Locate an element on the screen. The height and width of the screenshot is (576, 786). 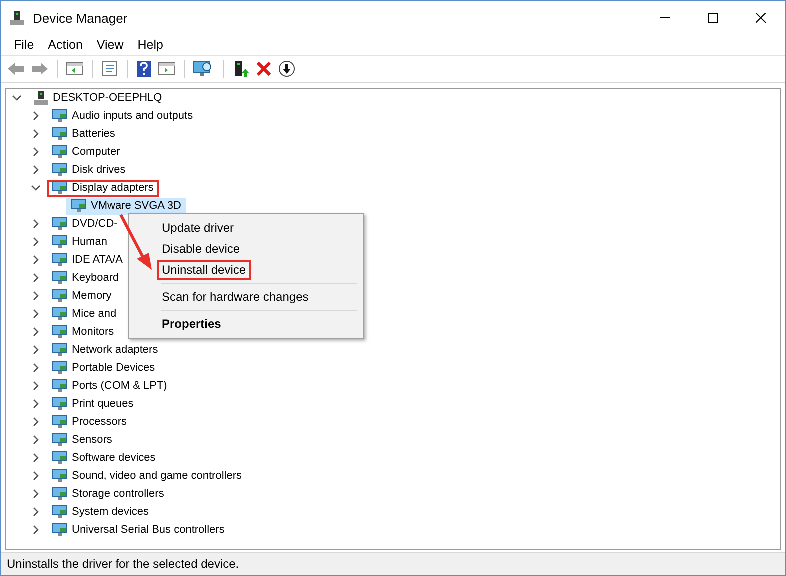
tree-item: Disk drives is located at coordinates (89, 170).